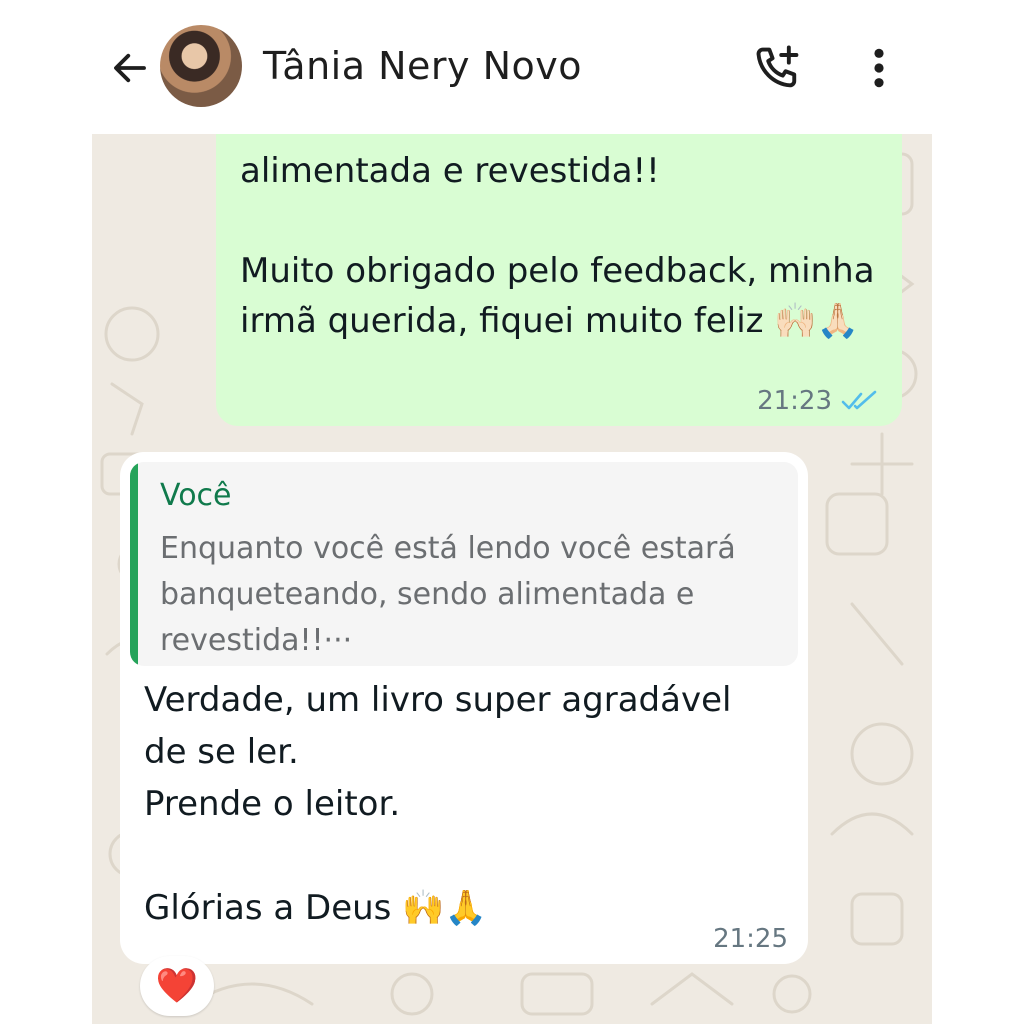 The width and height of the screenshot is (1024, 1024). What do you see at coordinates (201, 66) in the screenshot?
I see `contact-avatar` at bounding box center [201, 66].